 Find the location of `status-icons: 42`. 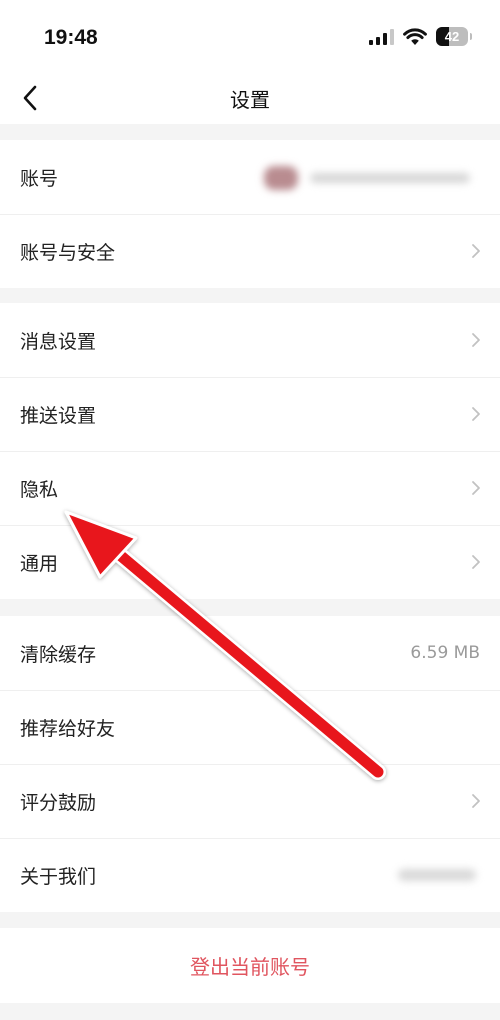

status-icons: 42 is located at coordinates (420, 36).